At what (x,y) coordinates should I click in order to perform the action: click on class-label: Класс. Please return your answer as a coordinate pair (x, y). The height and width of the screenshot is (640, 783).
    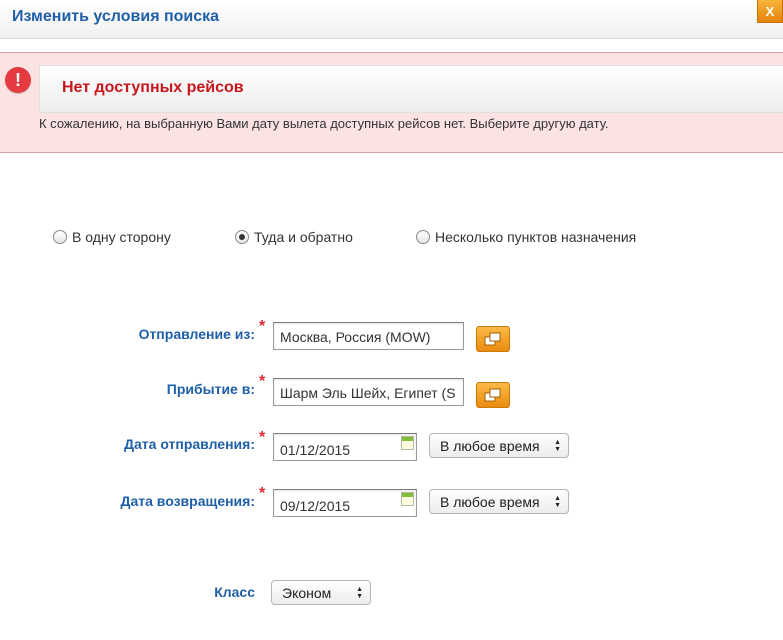
    Looking at the image, I should click on (234, 592).